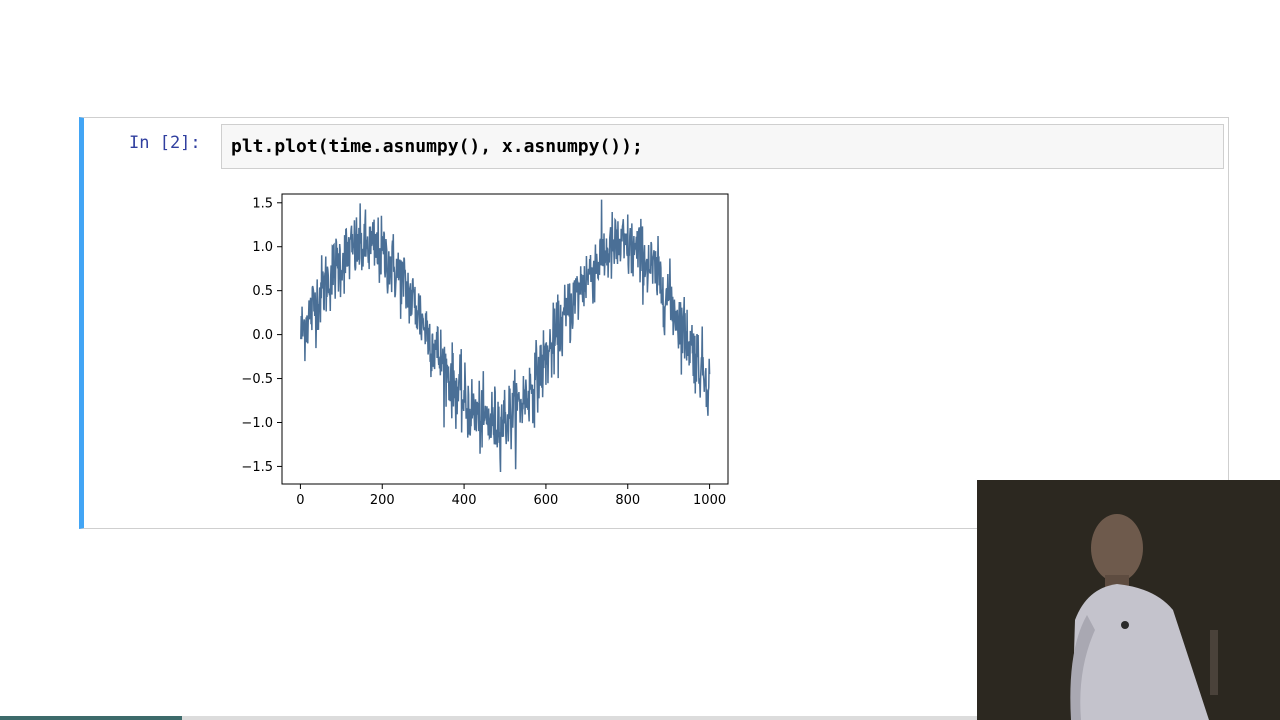 This screenshot has height=720, width=1280. What do you see at coordinates (709, 500) in the screenshot?
I see `x-tick-label: 1000` at bounding box center [709, 500].